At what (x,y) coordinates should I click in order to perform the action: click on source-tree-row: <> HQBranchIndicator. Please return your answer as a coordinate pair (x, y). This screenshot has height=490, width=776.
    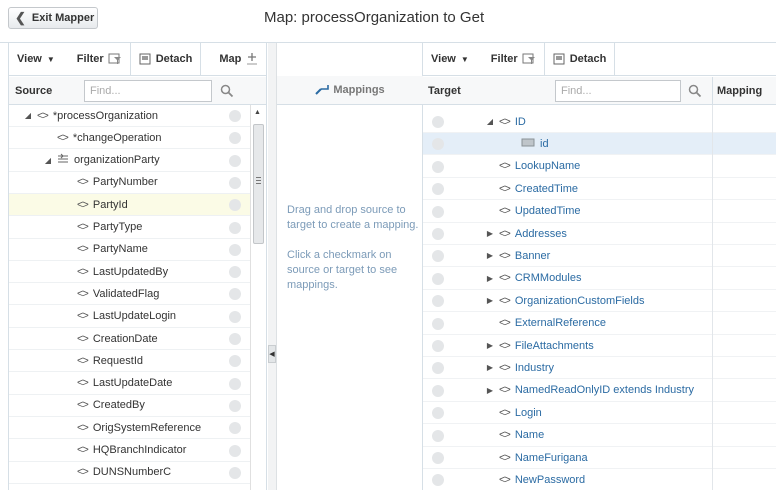
    Looking at the image, I should click on (130, 451).